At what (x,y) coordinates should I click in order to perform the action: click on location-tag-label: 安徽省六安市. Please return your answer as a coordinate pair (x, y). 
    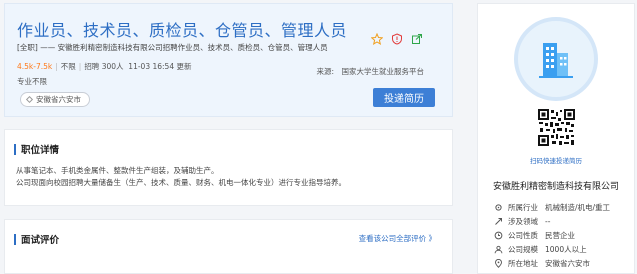
    Looking at the image, I should click on (58, 99).